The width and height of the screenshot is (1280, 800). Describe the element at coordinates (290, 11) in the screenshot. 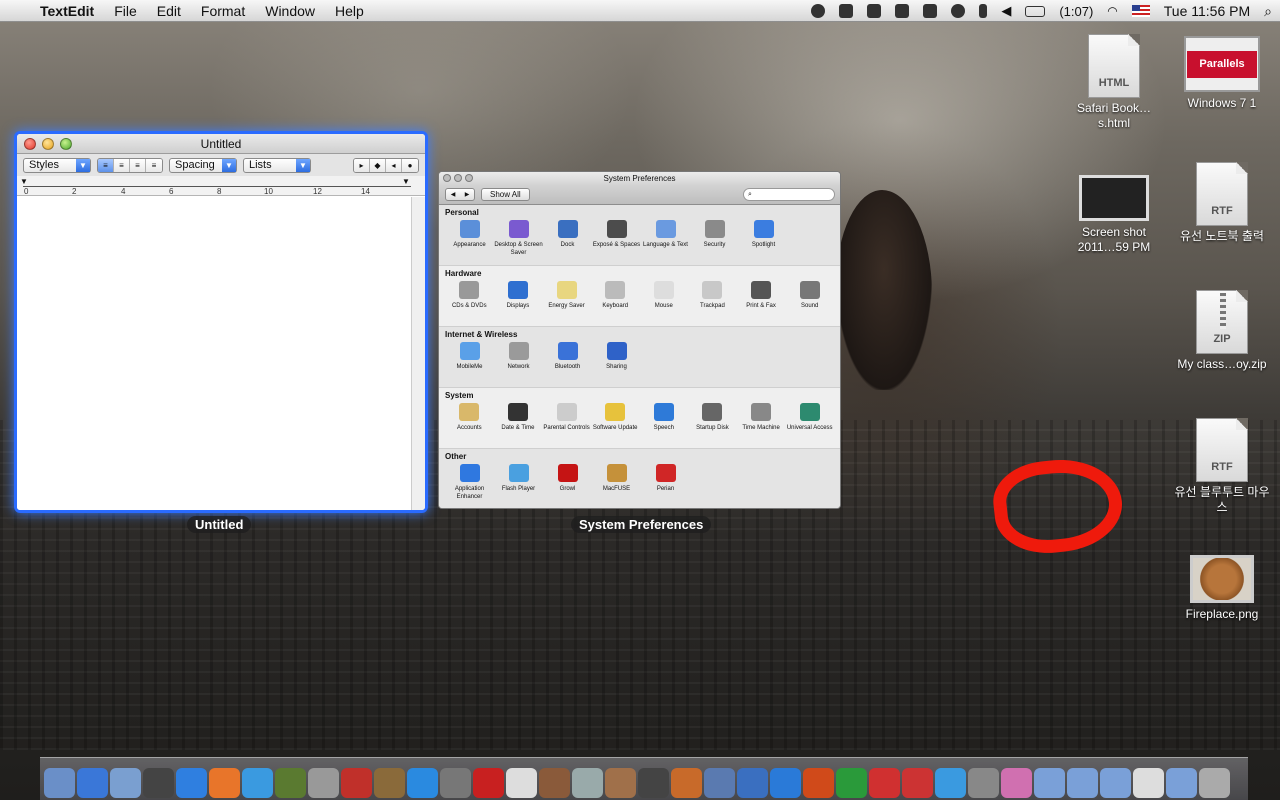

I see `menu-window: Window` at that location.